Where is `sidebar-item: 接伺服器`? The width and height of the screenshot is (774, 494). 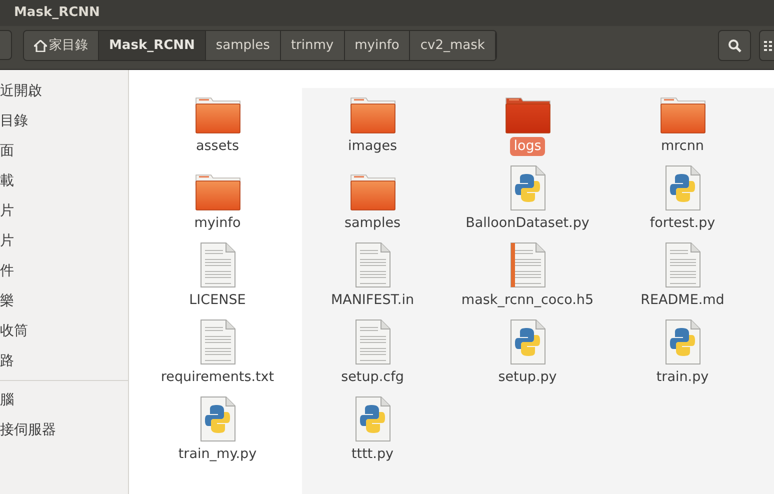
sidebar-item: 接伺服器 is located at coordinates (64, 430).